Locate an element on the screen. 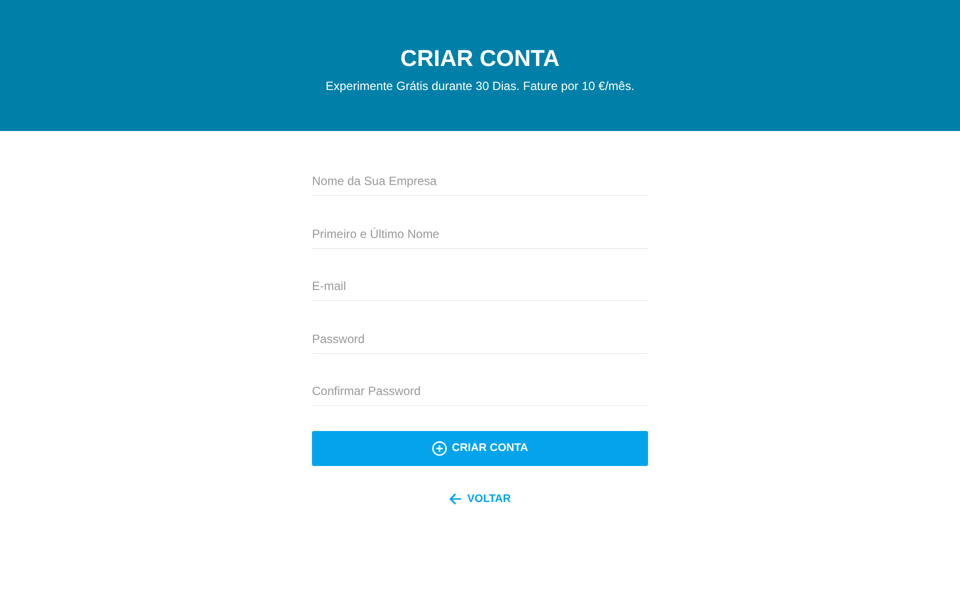  input-field: E-mail is located at coordinates (480, 286).